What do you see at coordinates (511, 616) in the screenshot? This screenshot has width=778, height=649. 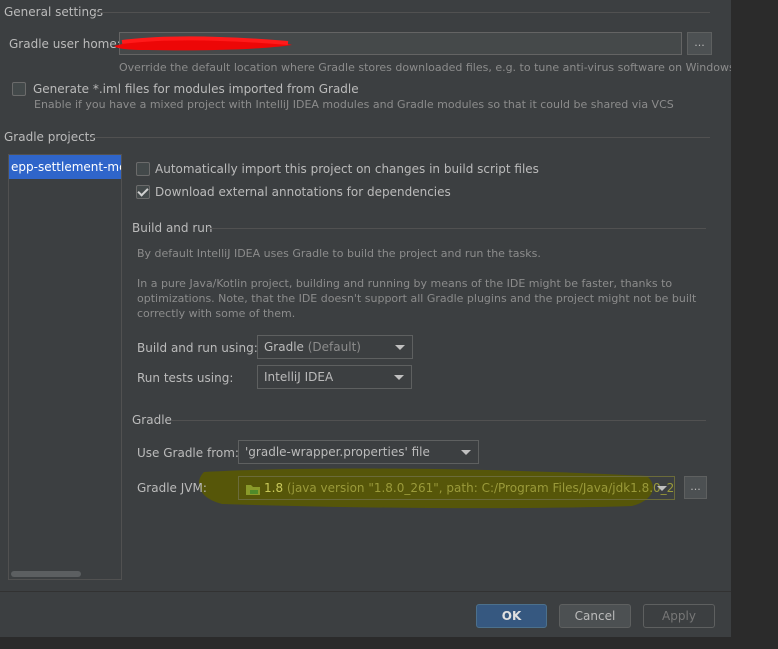 I see `ok-button: OK` at bounding box center [511, 616].